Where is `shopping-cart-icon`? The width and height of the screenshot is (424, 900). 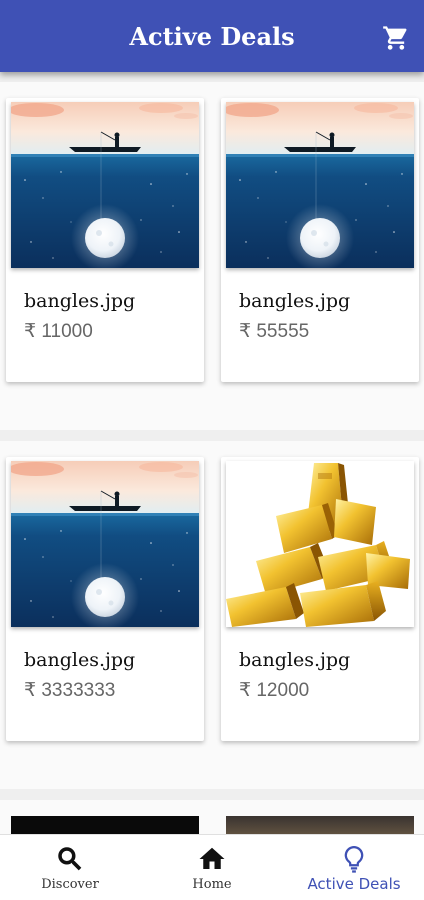
shopping-cart-icon is located at coordinates (396, 38).